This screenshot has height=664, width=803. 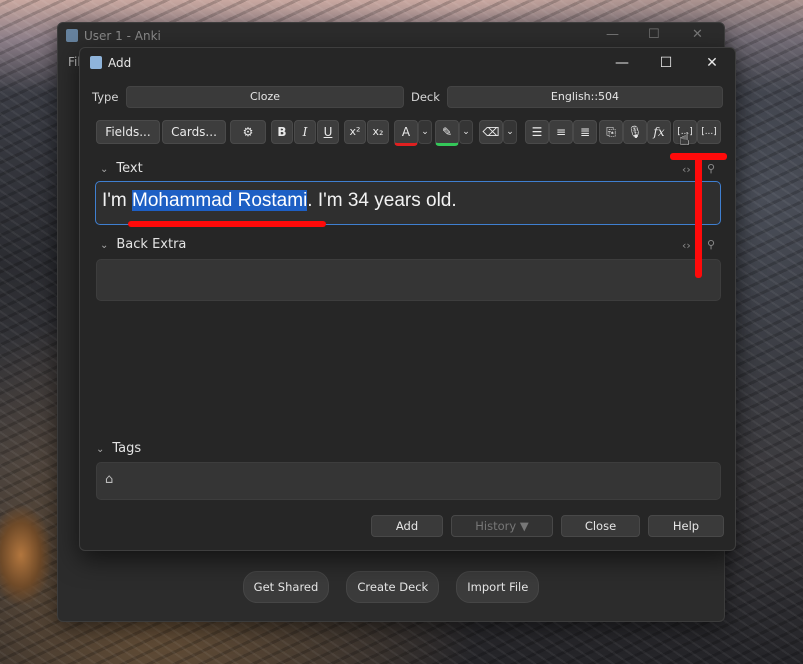 What do you see at coordinates (265, 97) in the screenshot?
I see `note-type-selector: Cloze` at bounding box center [265, 97].